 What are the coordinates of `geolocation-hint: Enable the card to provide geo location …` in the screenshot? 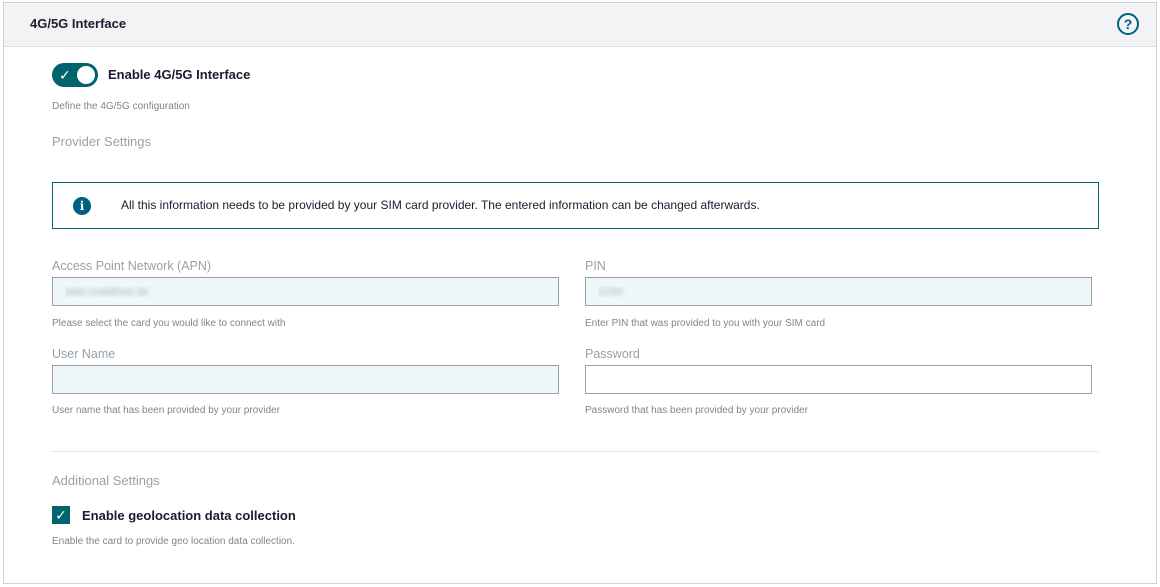 It's located at (173, 541).